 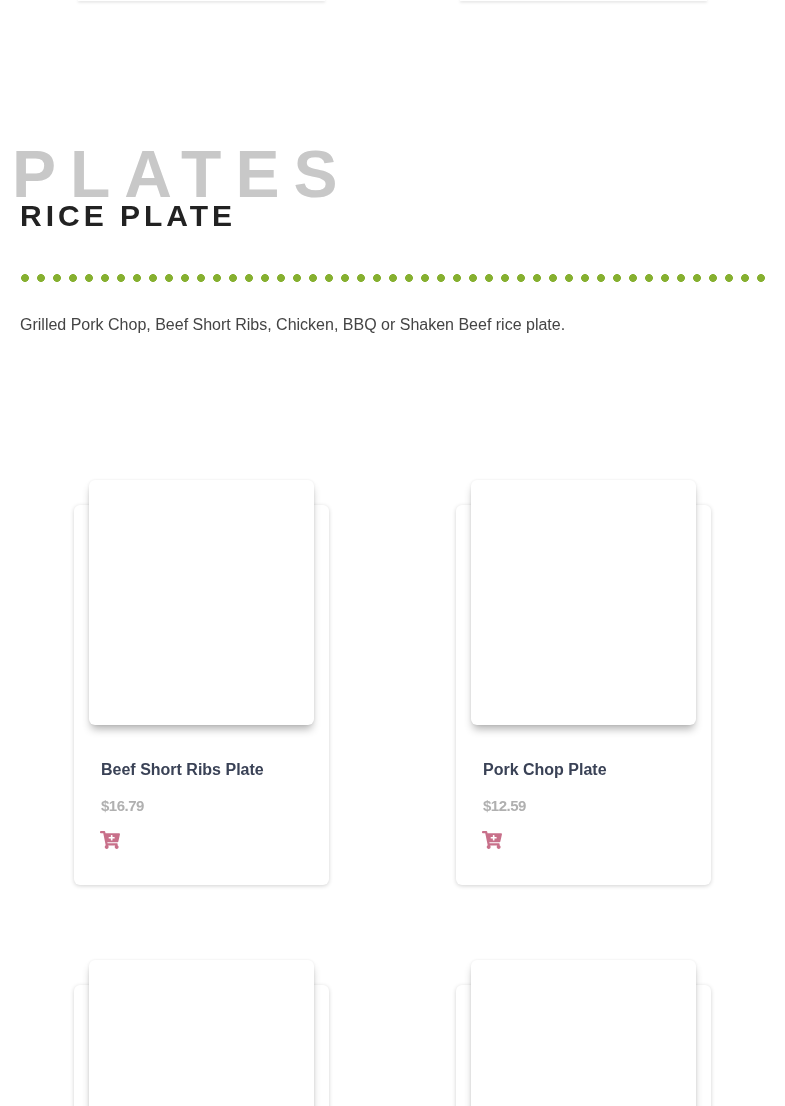 What do you see at coordinates (123, 805) in the screenshot?
I see `product-price: $16.79` at bounding box center [123, 805].